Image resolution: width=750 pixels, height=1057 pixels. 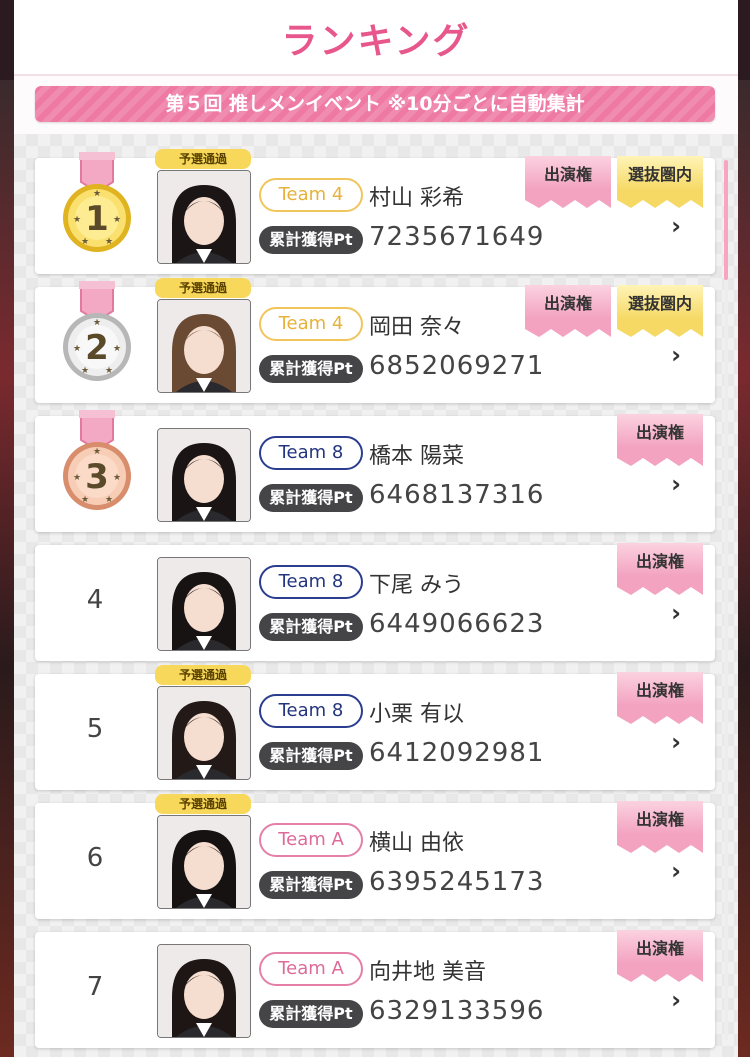 What do you see at coordinates (97, 461) in the screenshot?
I see `bronze-medal-icon: 3 ★ ★ ★ ★ ★` at bounding box center [97, 461].